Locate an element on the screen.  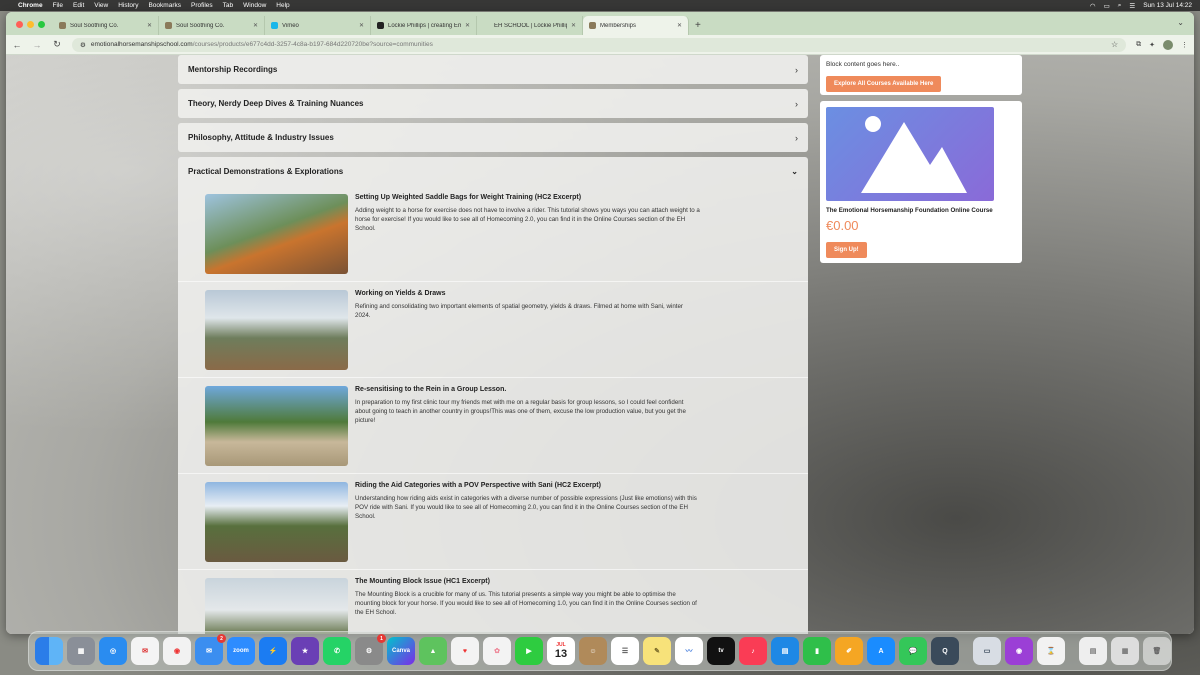
profile-avatar is located at coordinates (1168, 44).